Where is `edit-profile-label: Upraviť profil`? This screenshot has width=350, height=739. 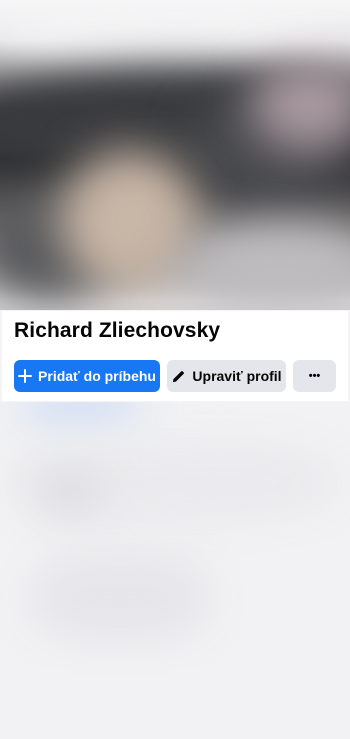
edit-profile-label: Upraviť profil is located at coordinates (237, 376).